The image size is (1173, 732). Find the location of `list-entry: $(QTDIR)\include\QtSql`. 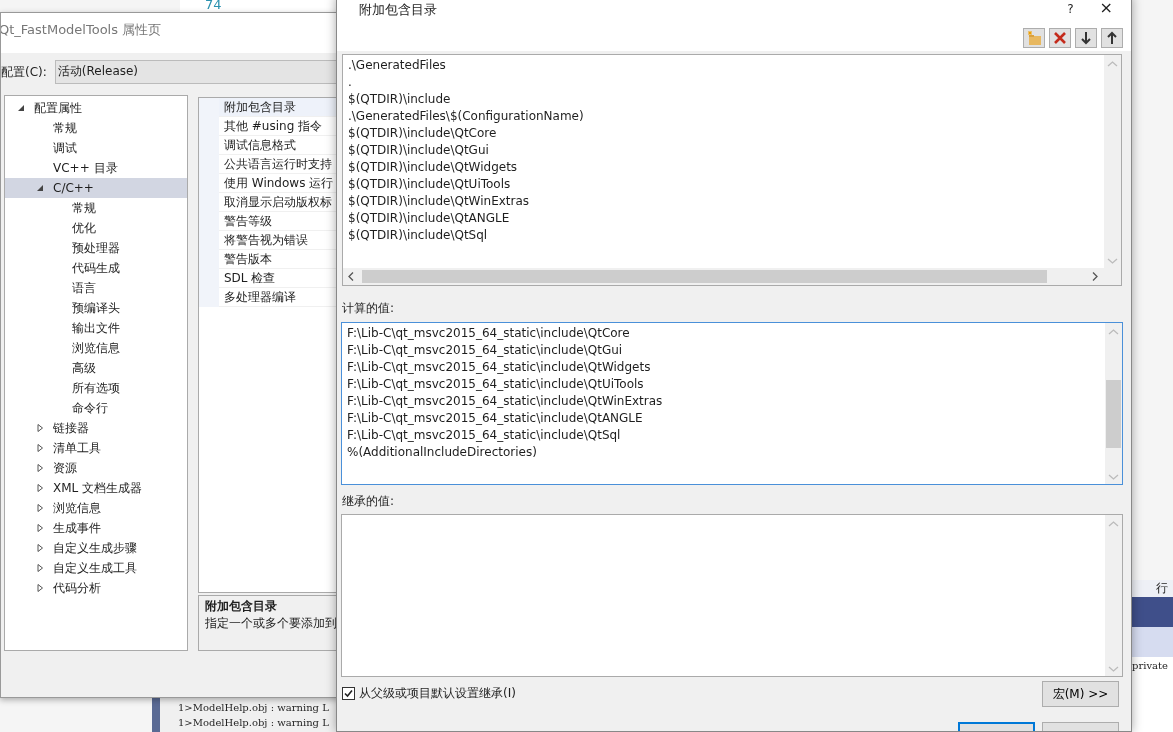

list-entry: $(QTDIR)\include\QtSql is located at coordinates (415, 235).